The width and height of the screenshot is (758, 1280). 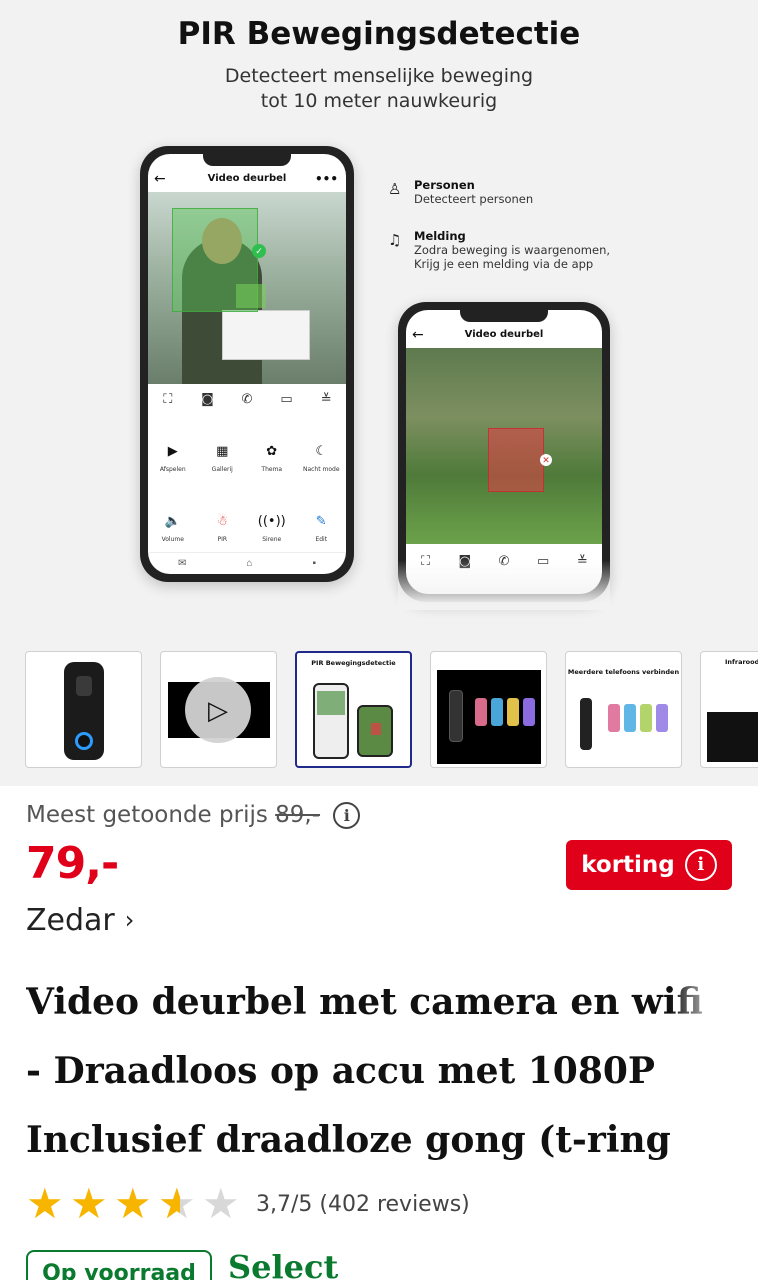 I want to click on grid-icon: ▪, so click(x=314, y=563).